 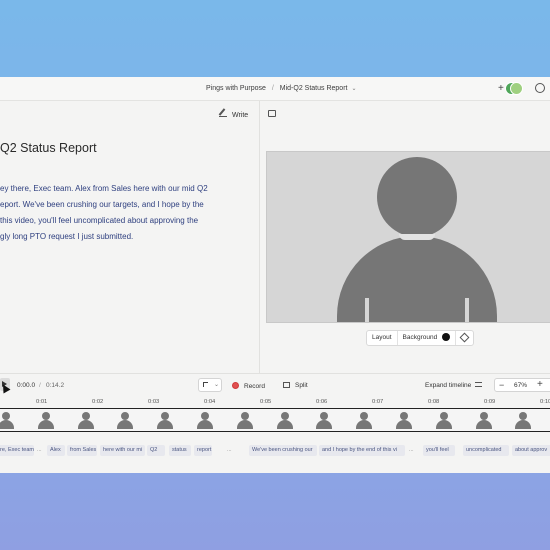 I want to click on comment-icon, so click(x=540, y=88).